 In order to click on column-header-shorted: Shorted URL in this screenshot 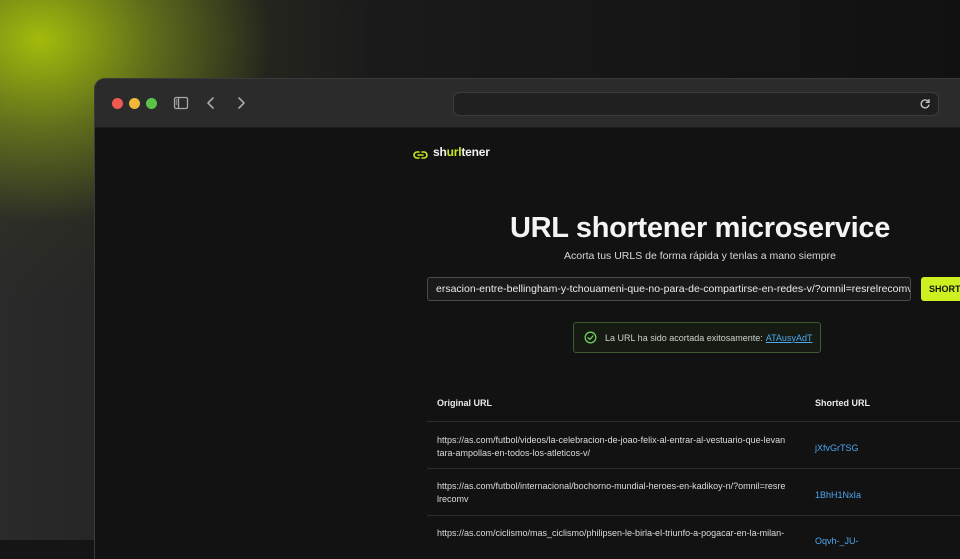, I will do `click(842, 403)`.